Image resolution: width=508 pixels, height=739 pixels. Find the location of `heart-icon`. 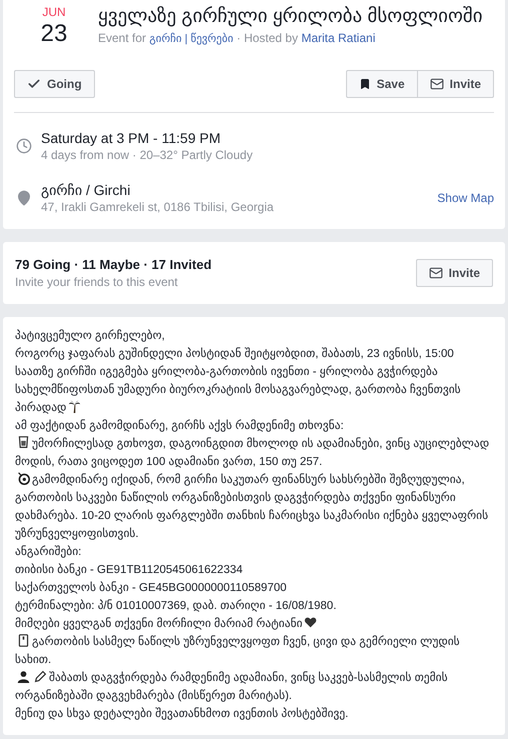

heart-icon is located at coordinates (311, 622).